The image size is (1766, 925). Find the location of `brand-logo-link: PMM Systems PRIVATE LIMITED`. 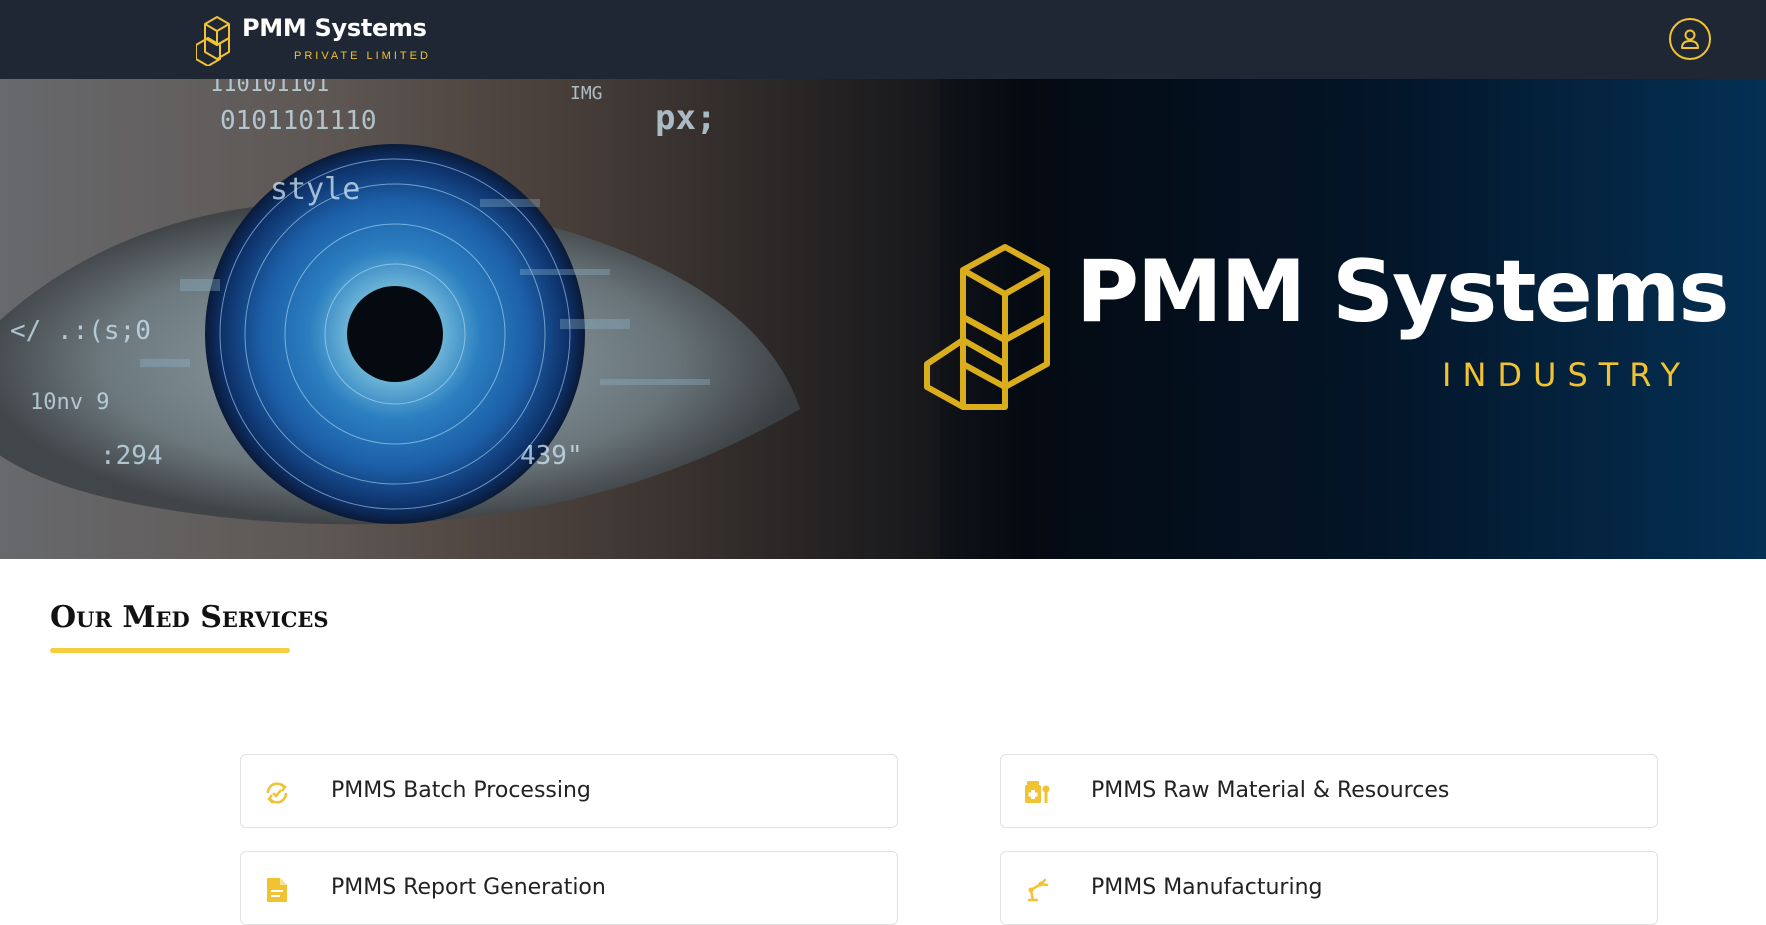

brand-logo-link: PMM Systems PRIVATE LIMITED is located at coordinates (316, 40).